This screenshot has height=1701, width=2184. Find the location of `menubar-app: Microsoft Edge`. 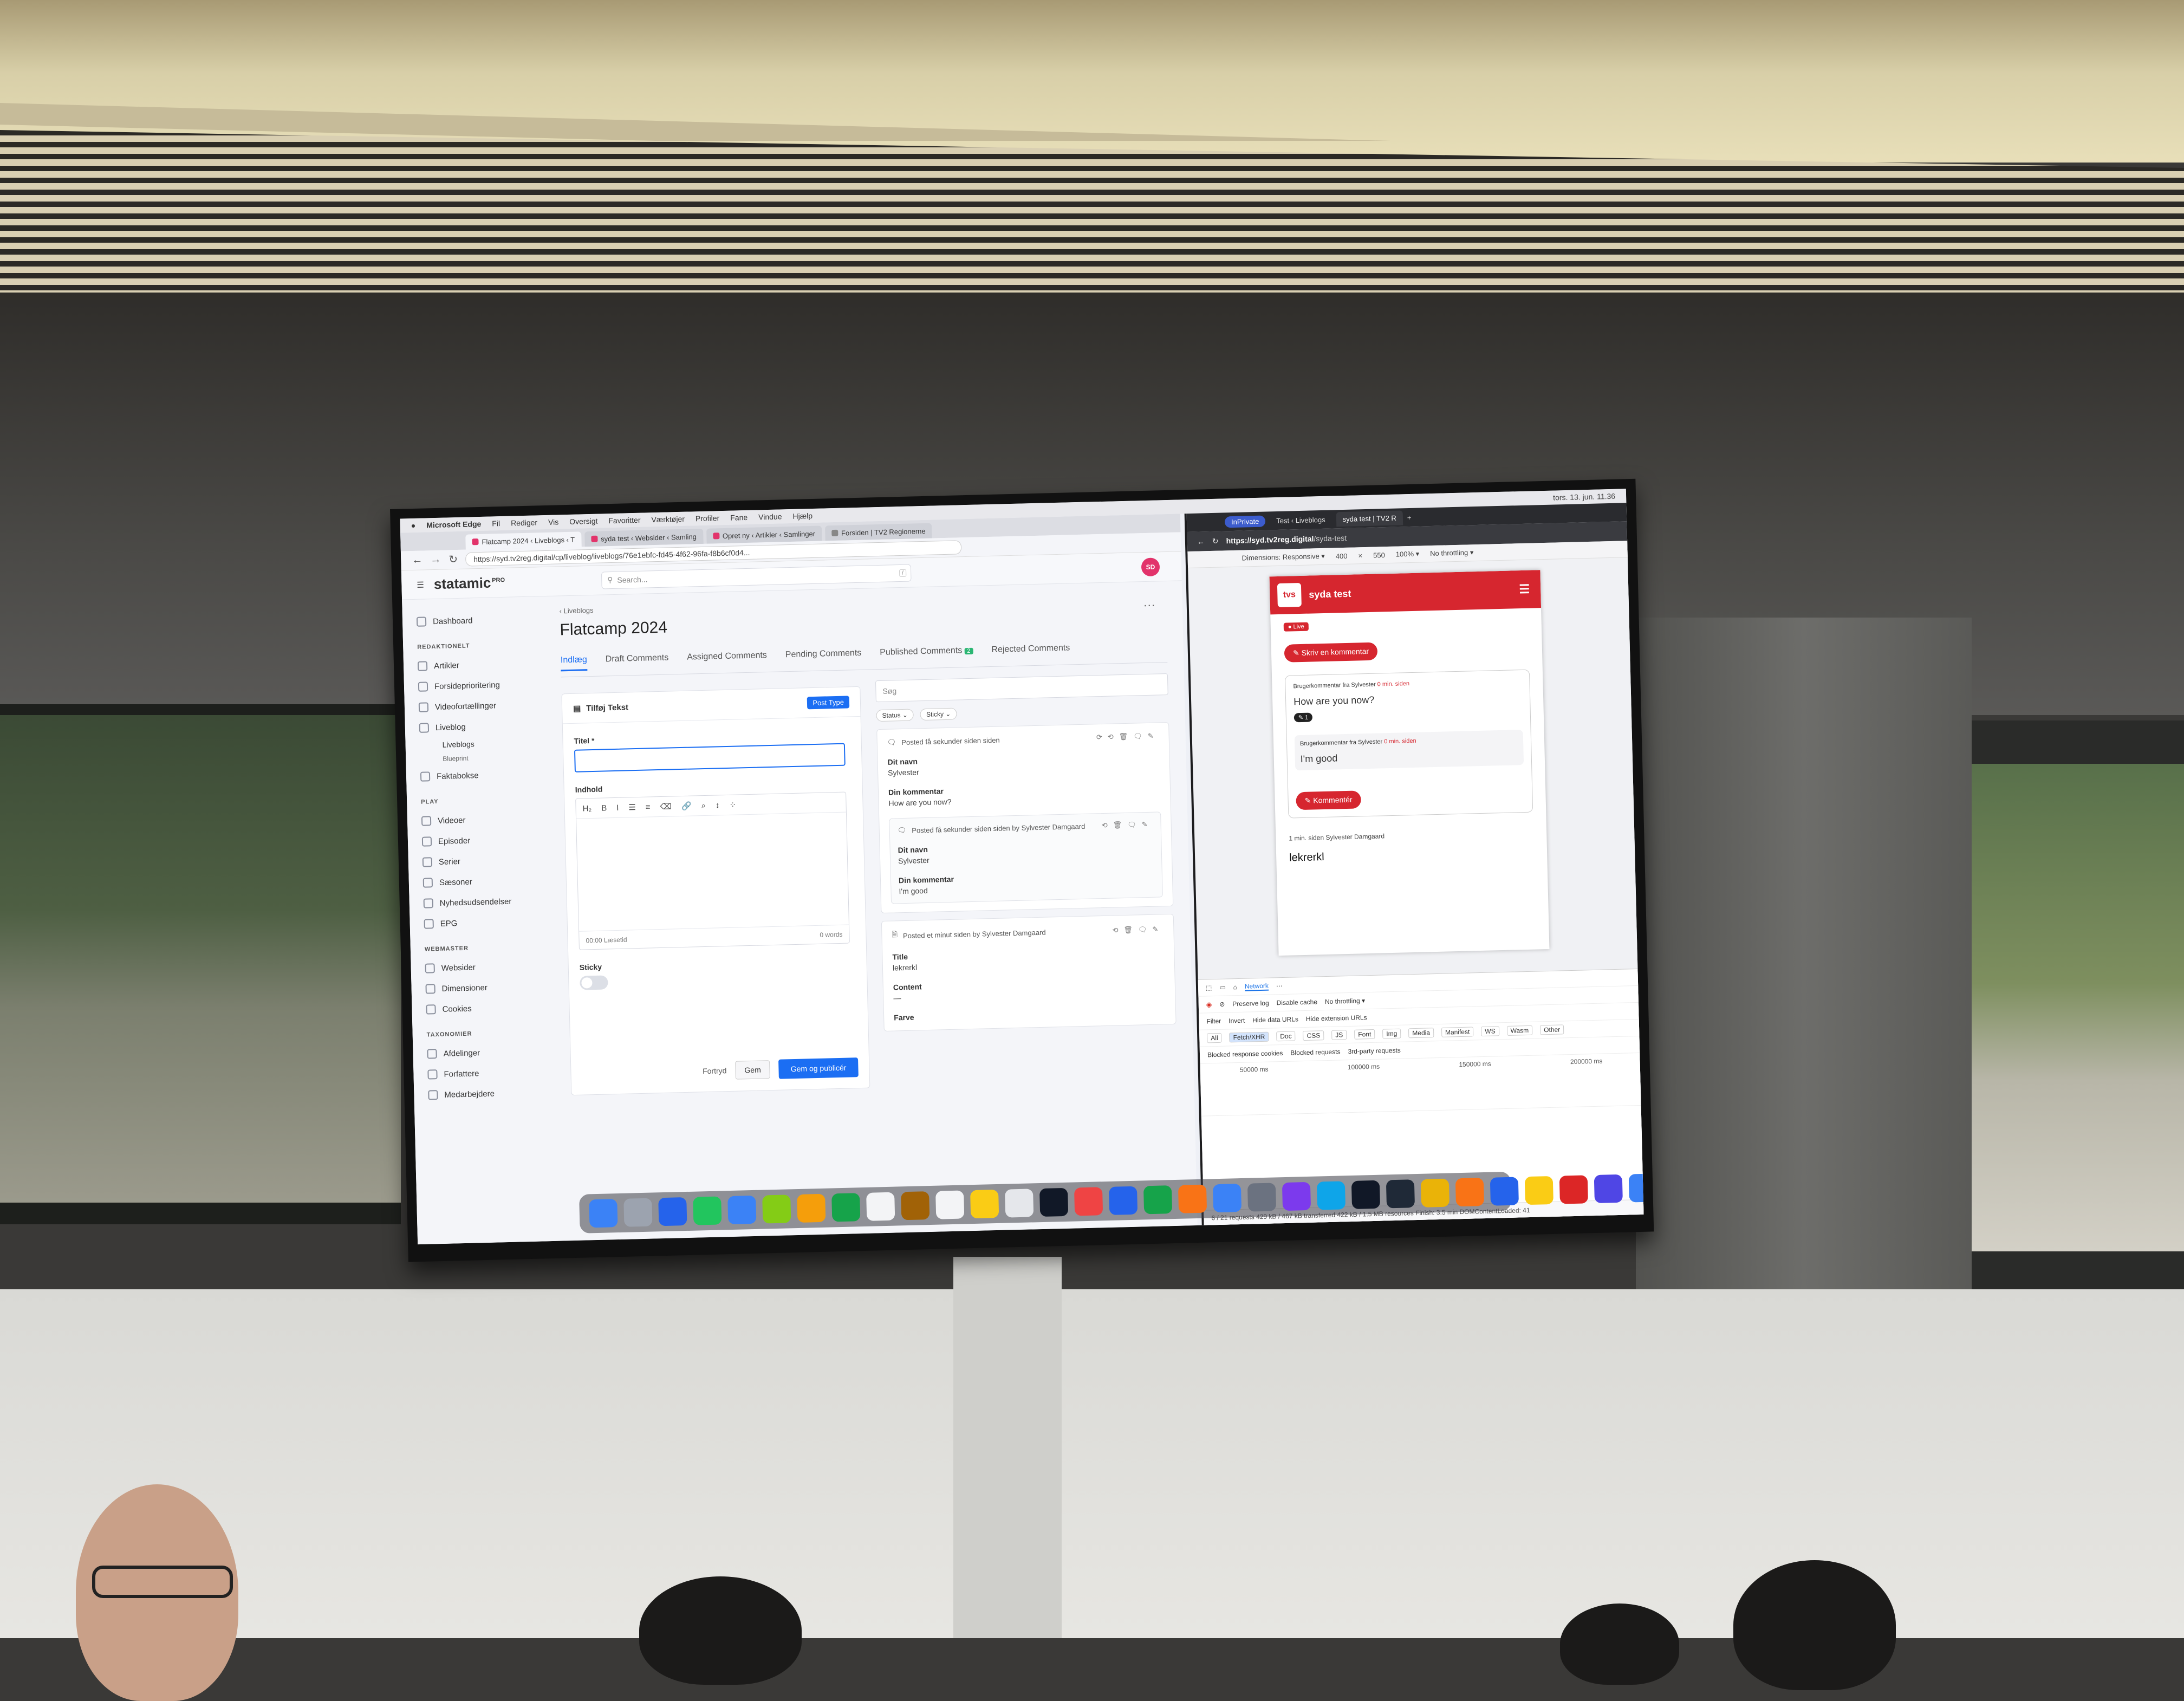

menubar-app: Microsoft Edge is located at coordinates (453, 524).